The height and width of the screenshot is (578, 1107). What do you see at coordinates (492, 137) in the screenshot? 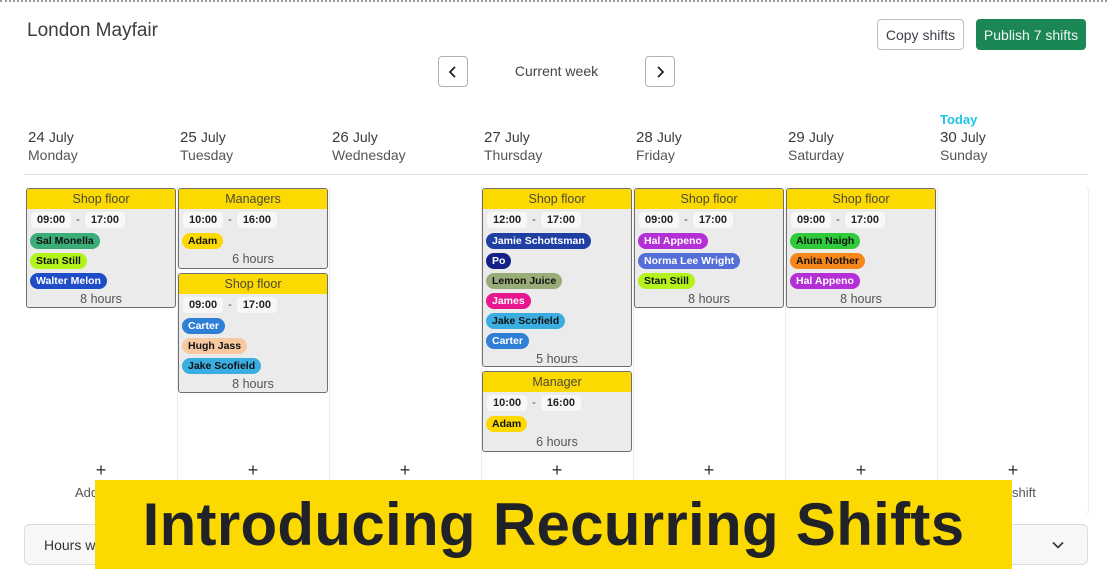
I see `day-number: 27` at bounding box center [492, 137].